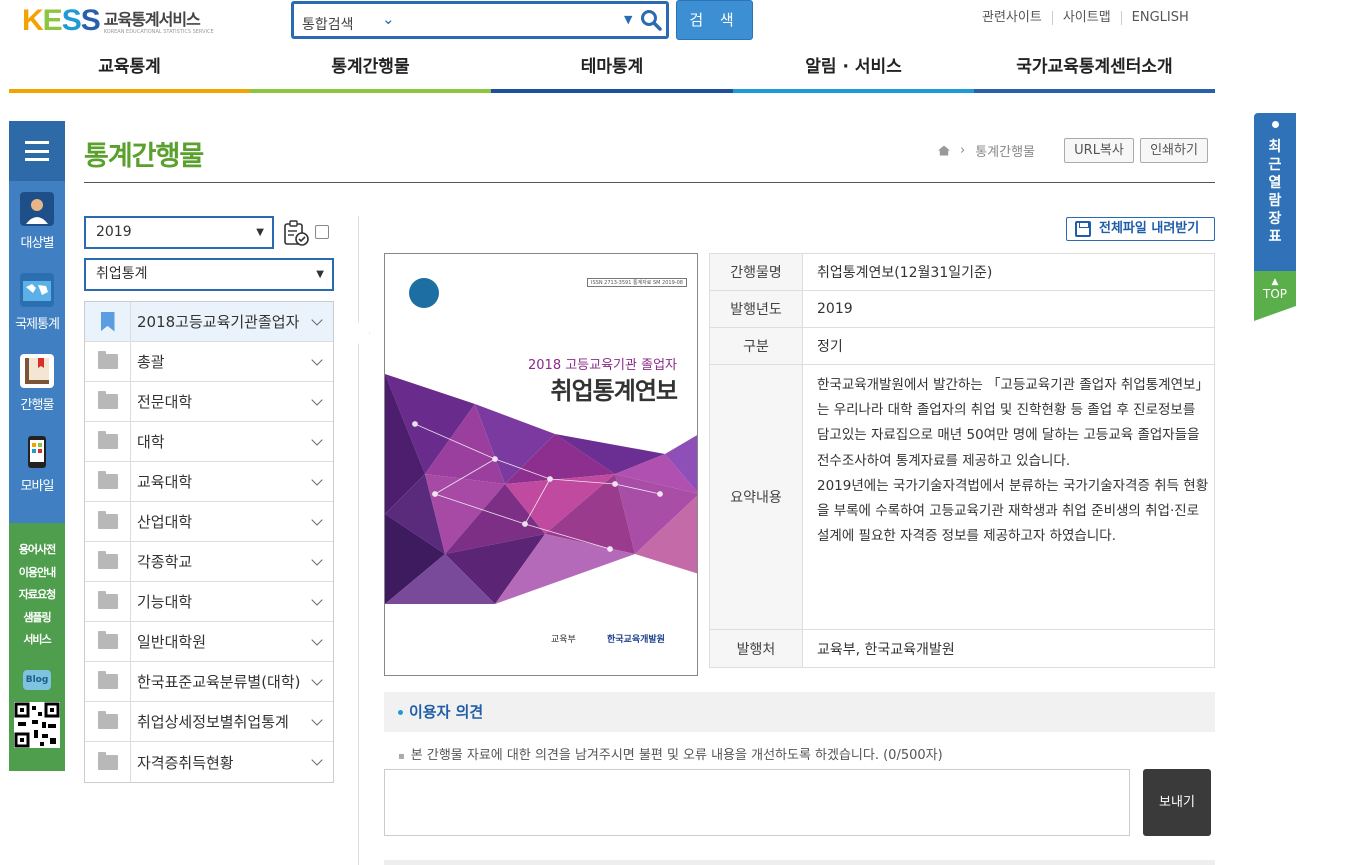  What do you see at coordinates (1174, 150) in the screenshot?
I see `print-button: 인쇄하기` at bounding box center [1174, 150].